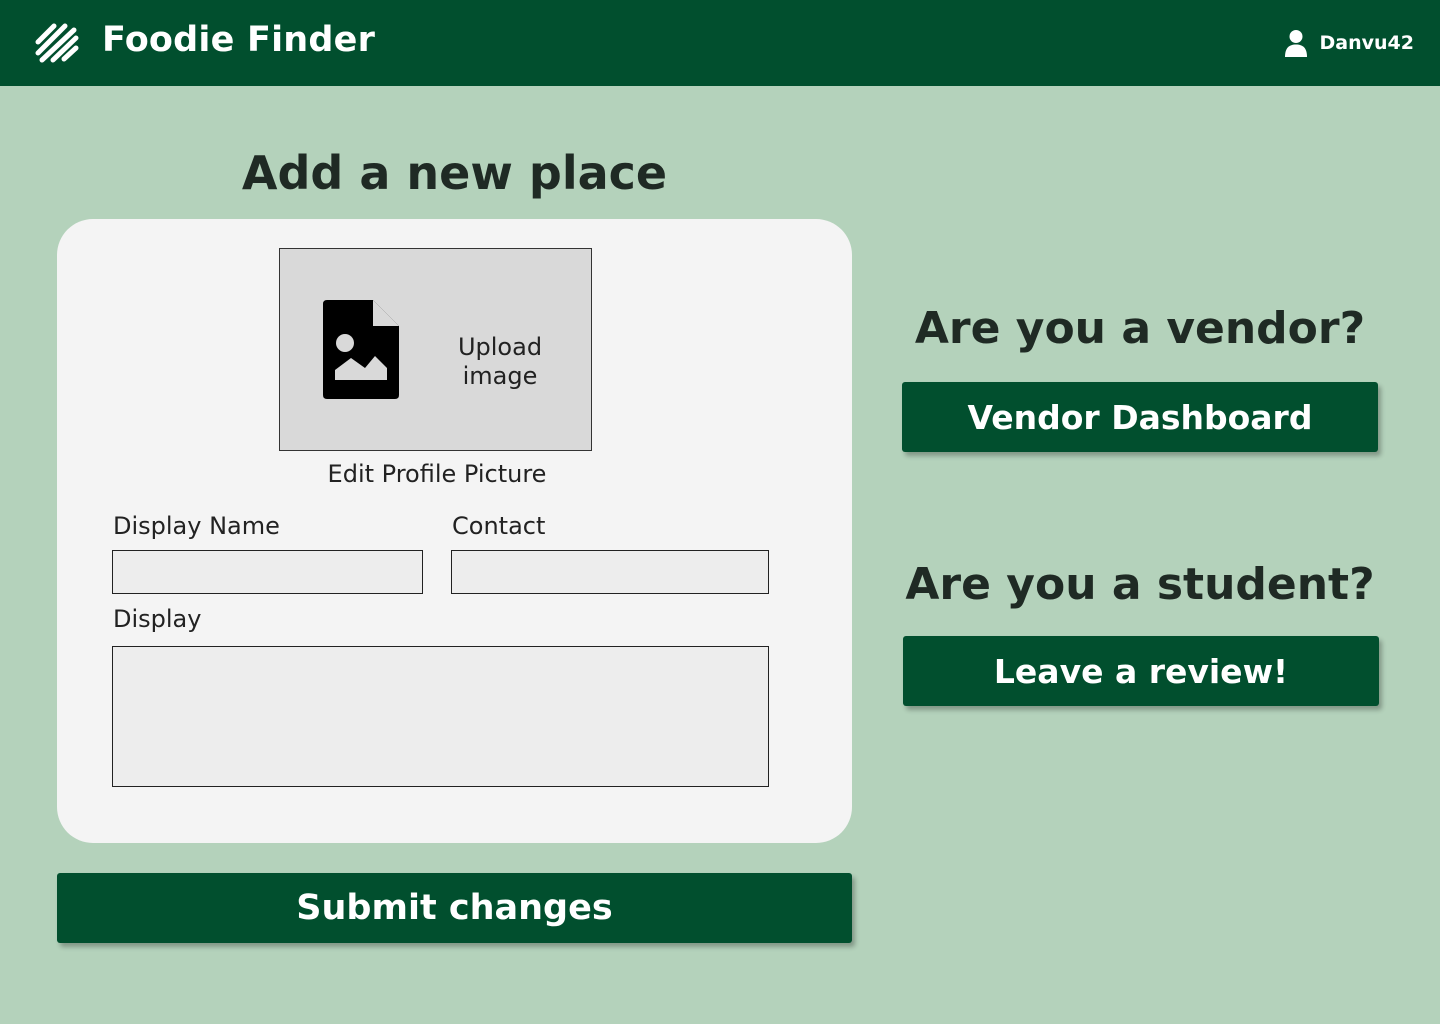  What do you see at coordinates (435, 349) in the screenshot?
I see `upload-image-dropzone: Upload image` at bounding box center [435, 349].